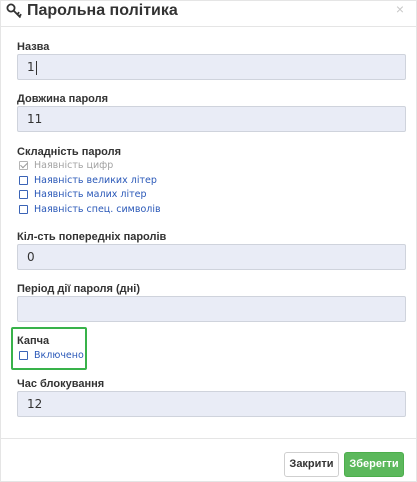 The width and height of the screenshot is (417, 482). Describe the element at coordinates (211, 404) in the screenshot. I see `lock-time-input: 12` at that location.